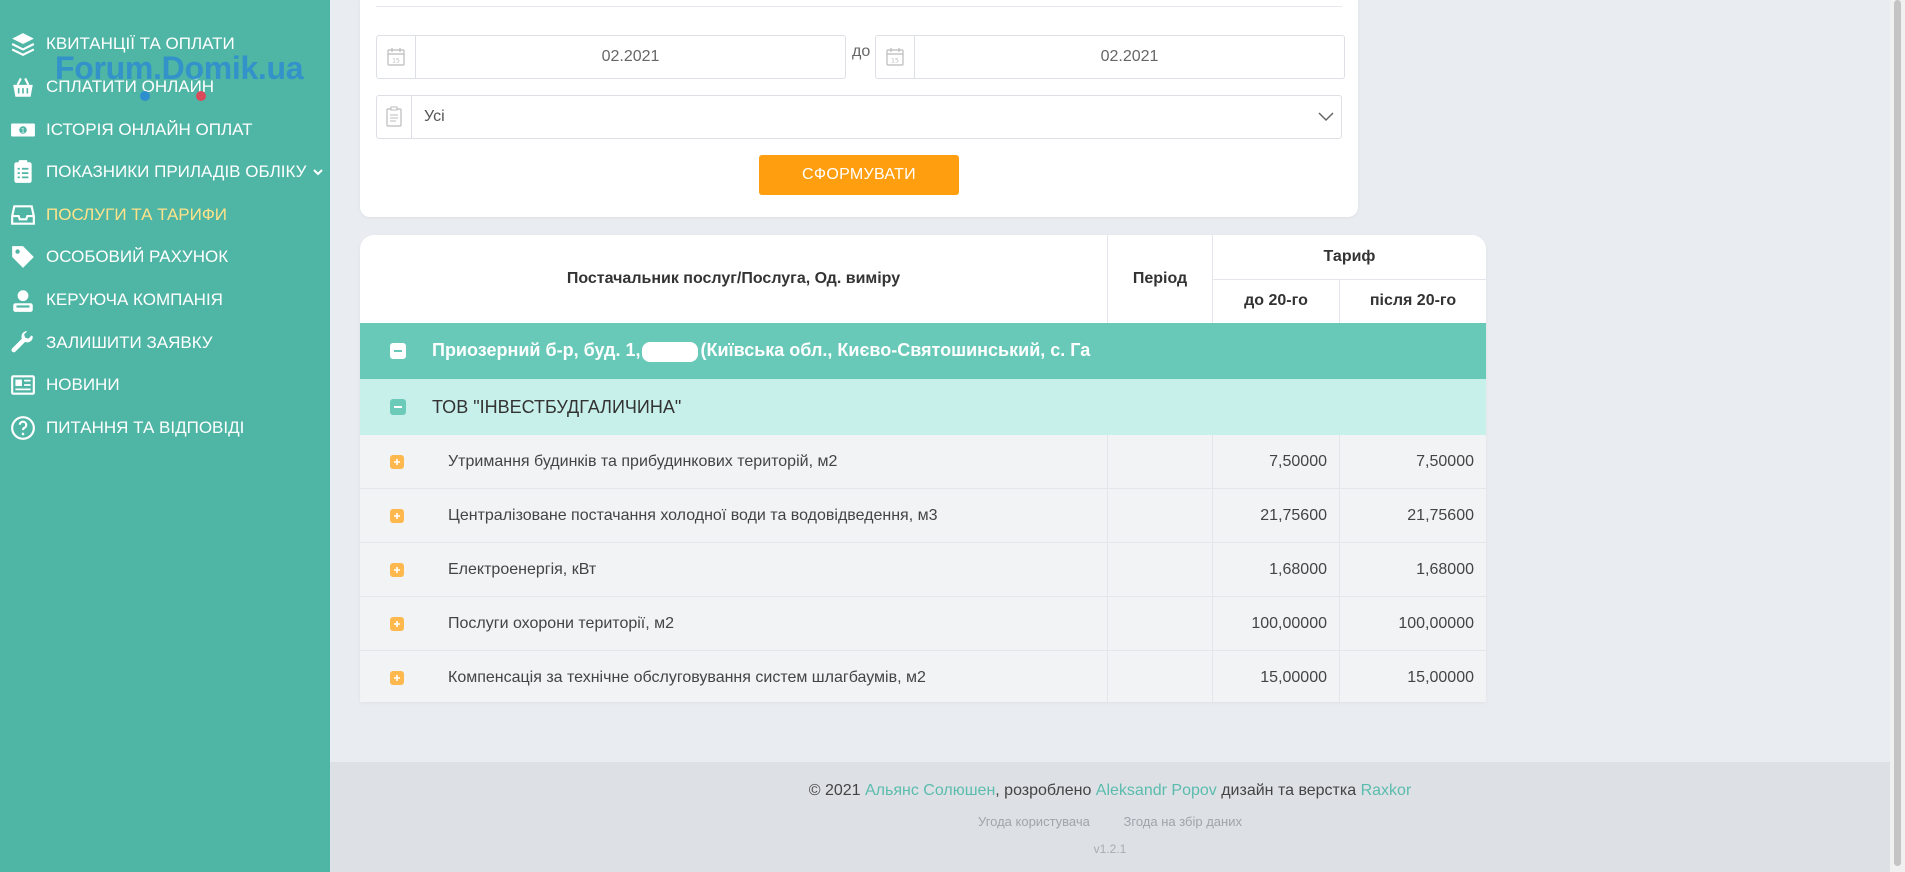  Describe the element at coordinates (1440, 515) in the screenshot. I see `tariff-after-20: 21,75600` at that location.